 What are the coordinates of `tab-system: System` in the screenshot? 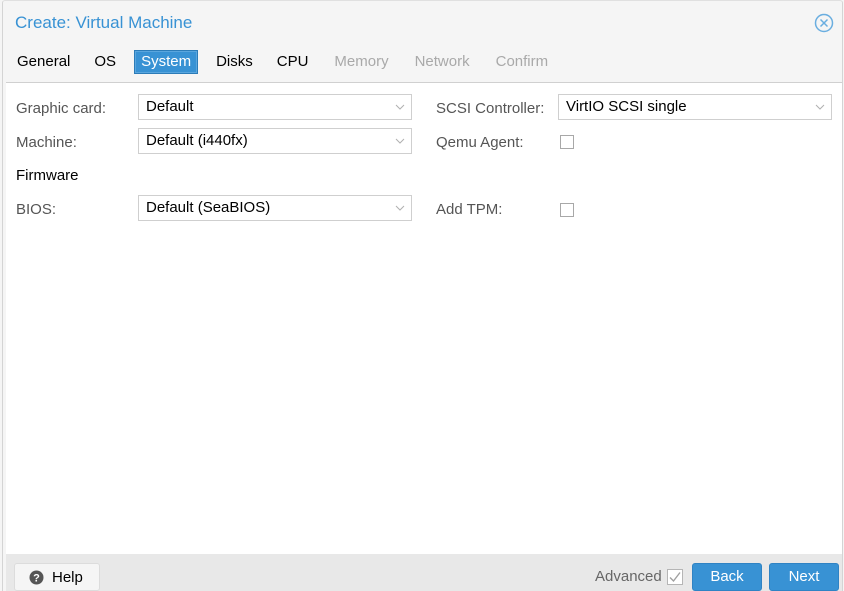 It's located at (166, 62).